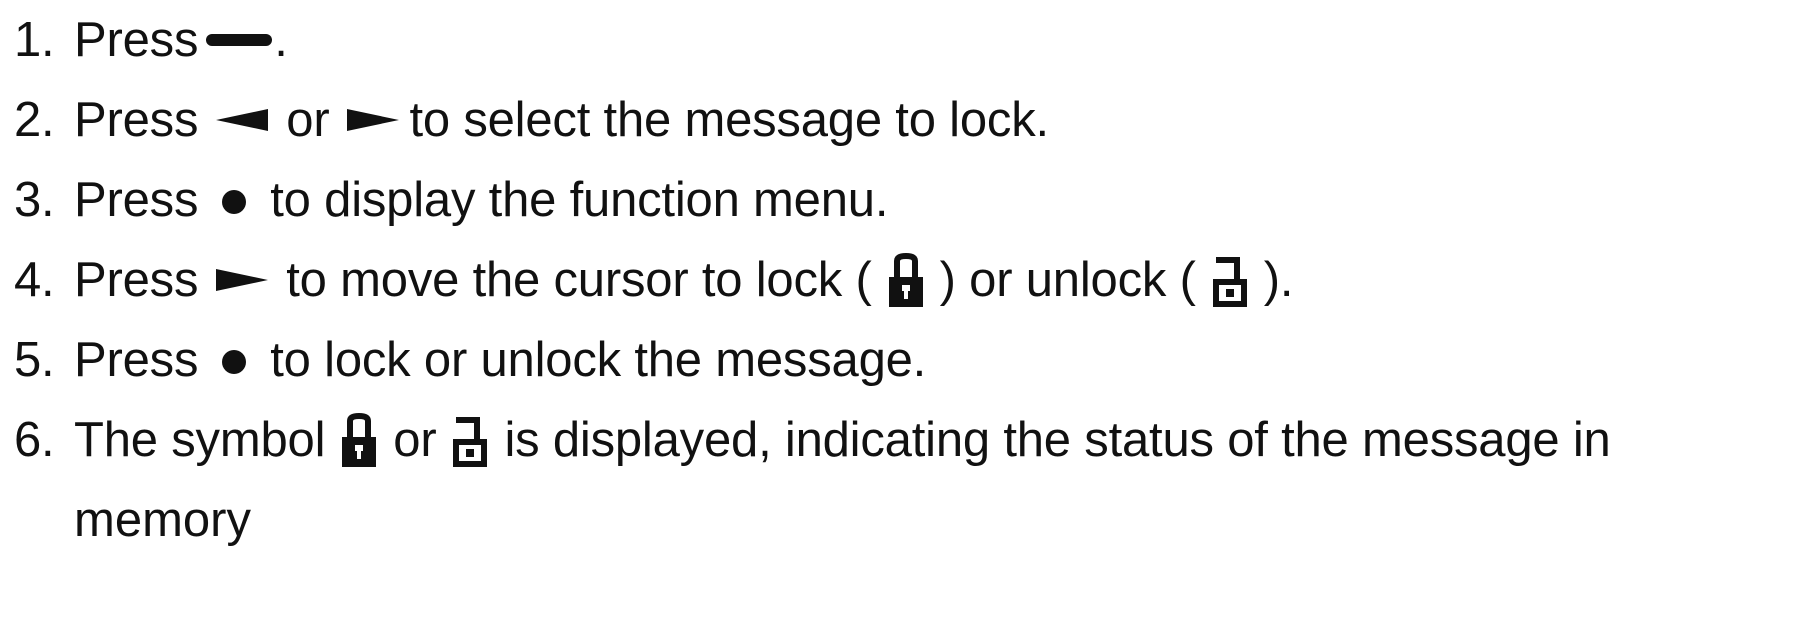 The image size is (1820, 633). I want to click on step-text: memory, so click(162, 520).